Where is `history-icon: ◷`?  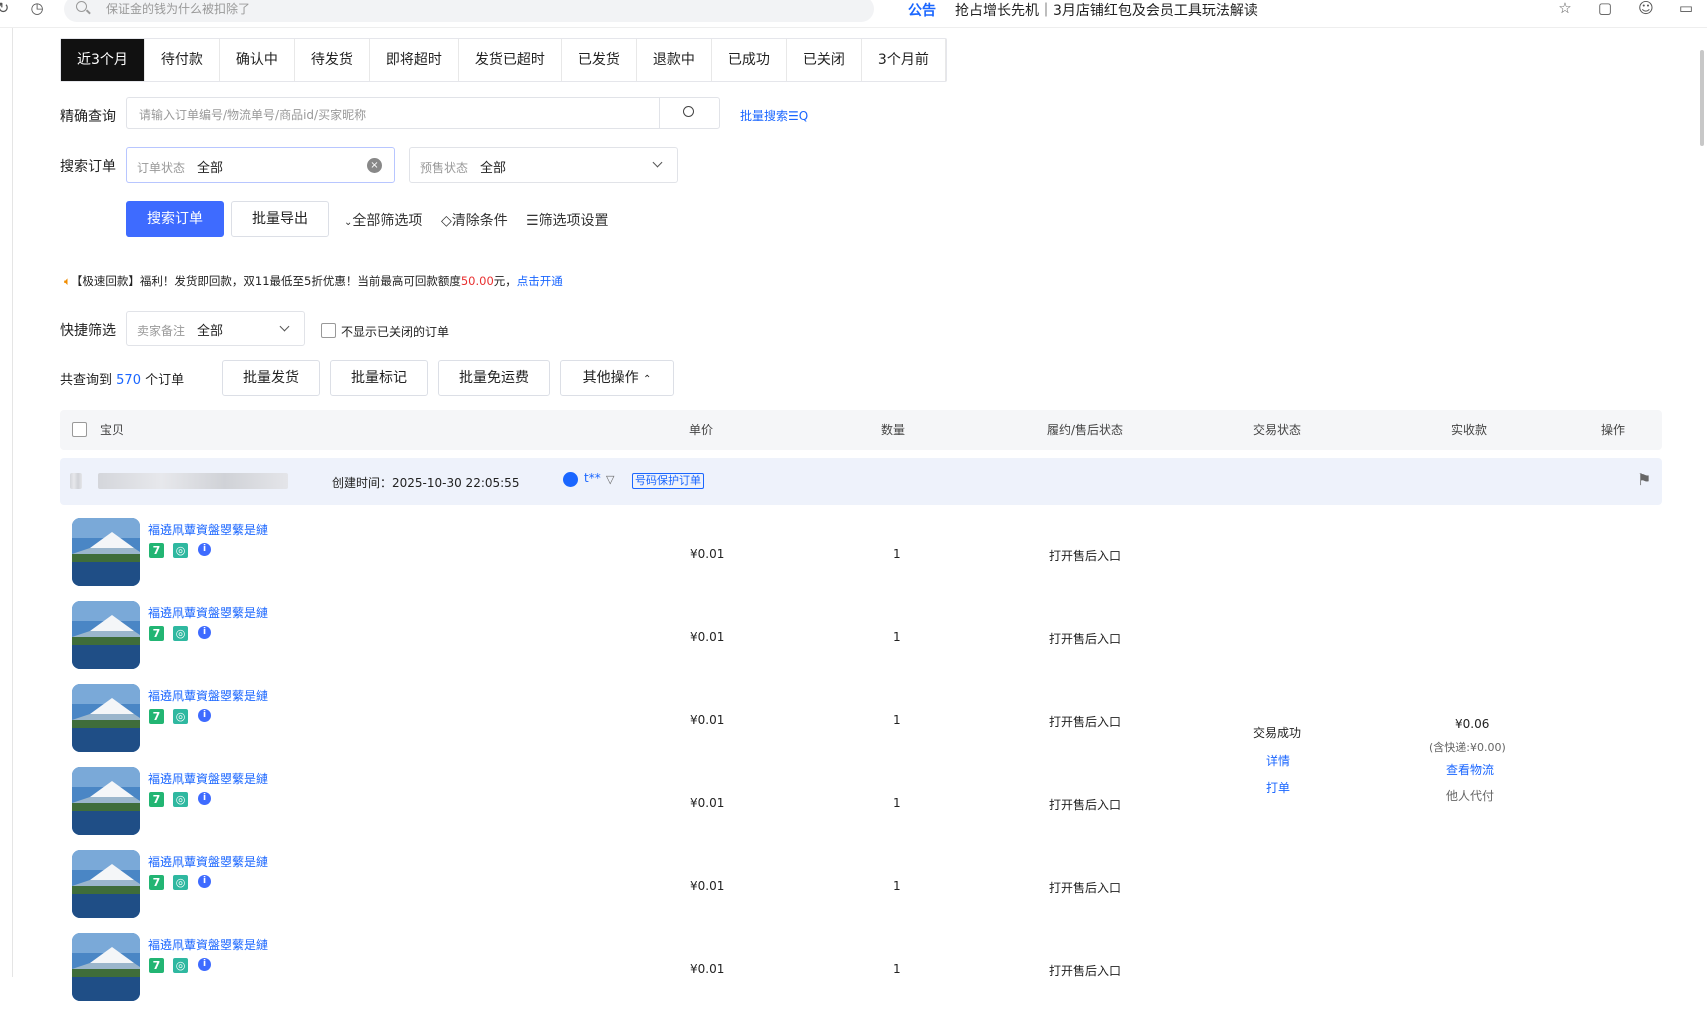 history-icon: ◷ is located at coordinates (37, 9).